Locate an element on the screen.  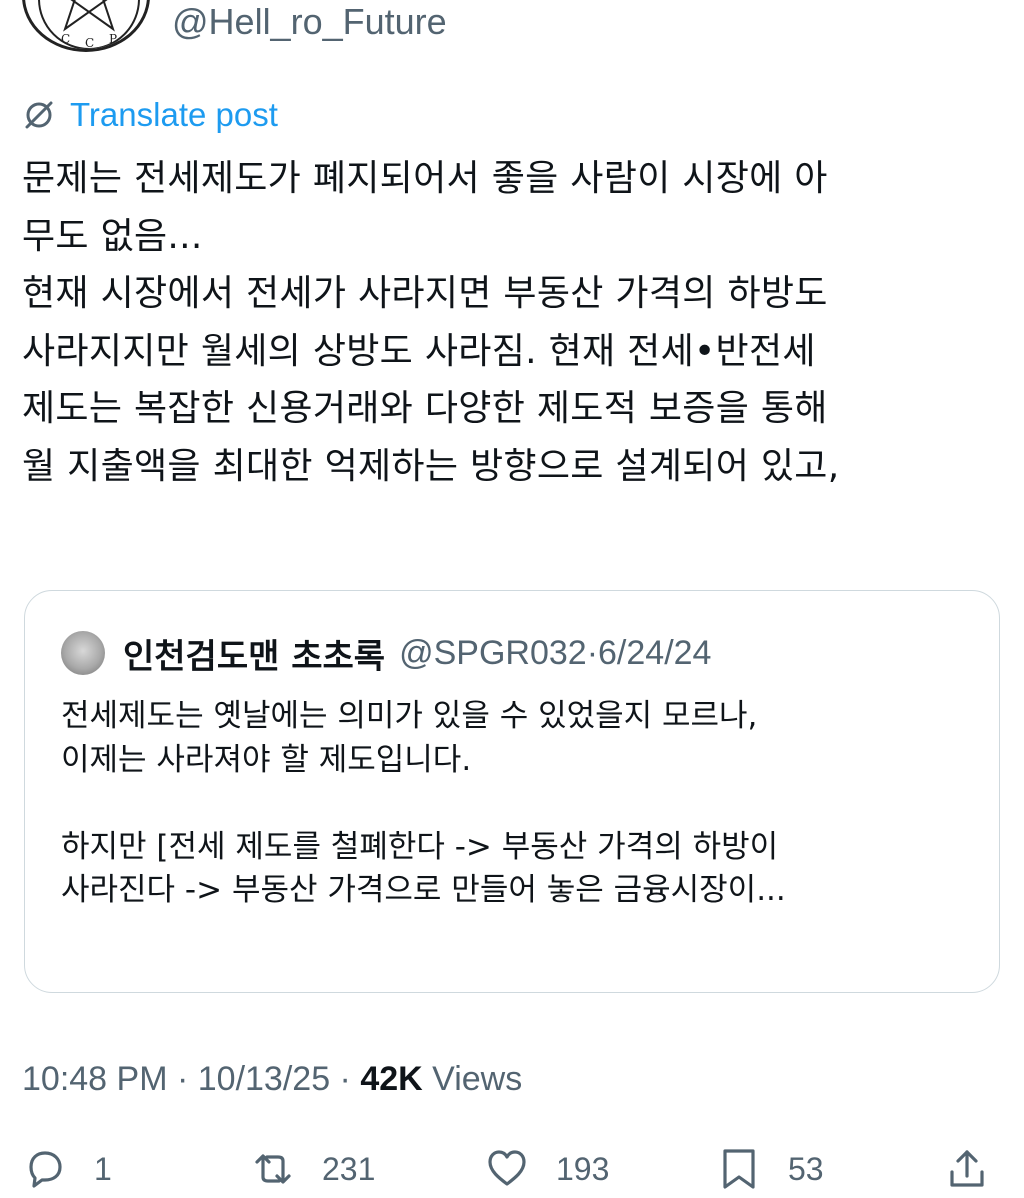
views-label: Views is located at coordinates (472, 1079).